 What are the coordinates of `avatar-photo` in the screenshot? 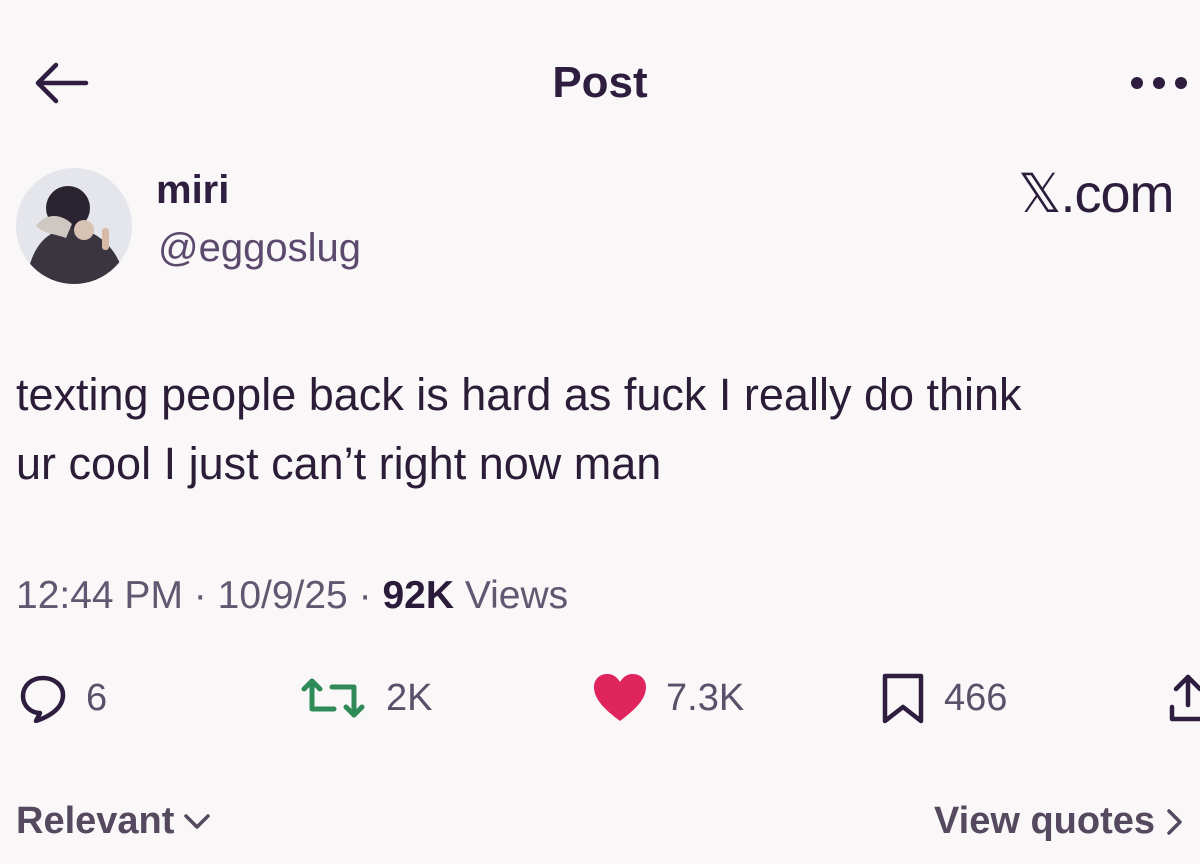 It's located at (74, 226).